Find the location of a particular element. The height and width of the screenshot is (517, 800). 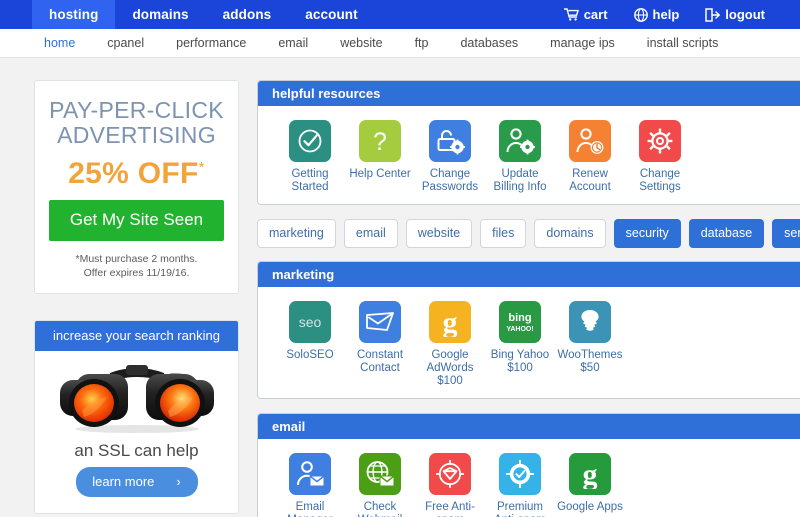

topnav-help-button: help is located at coordinates (657, 14).